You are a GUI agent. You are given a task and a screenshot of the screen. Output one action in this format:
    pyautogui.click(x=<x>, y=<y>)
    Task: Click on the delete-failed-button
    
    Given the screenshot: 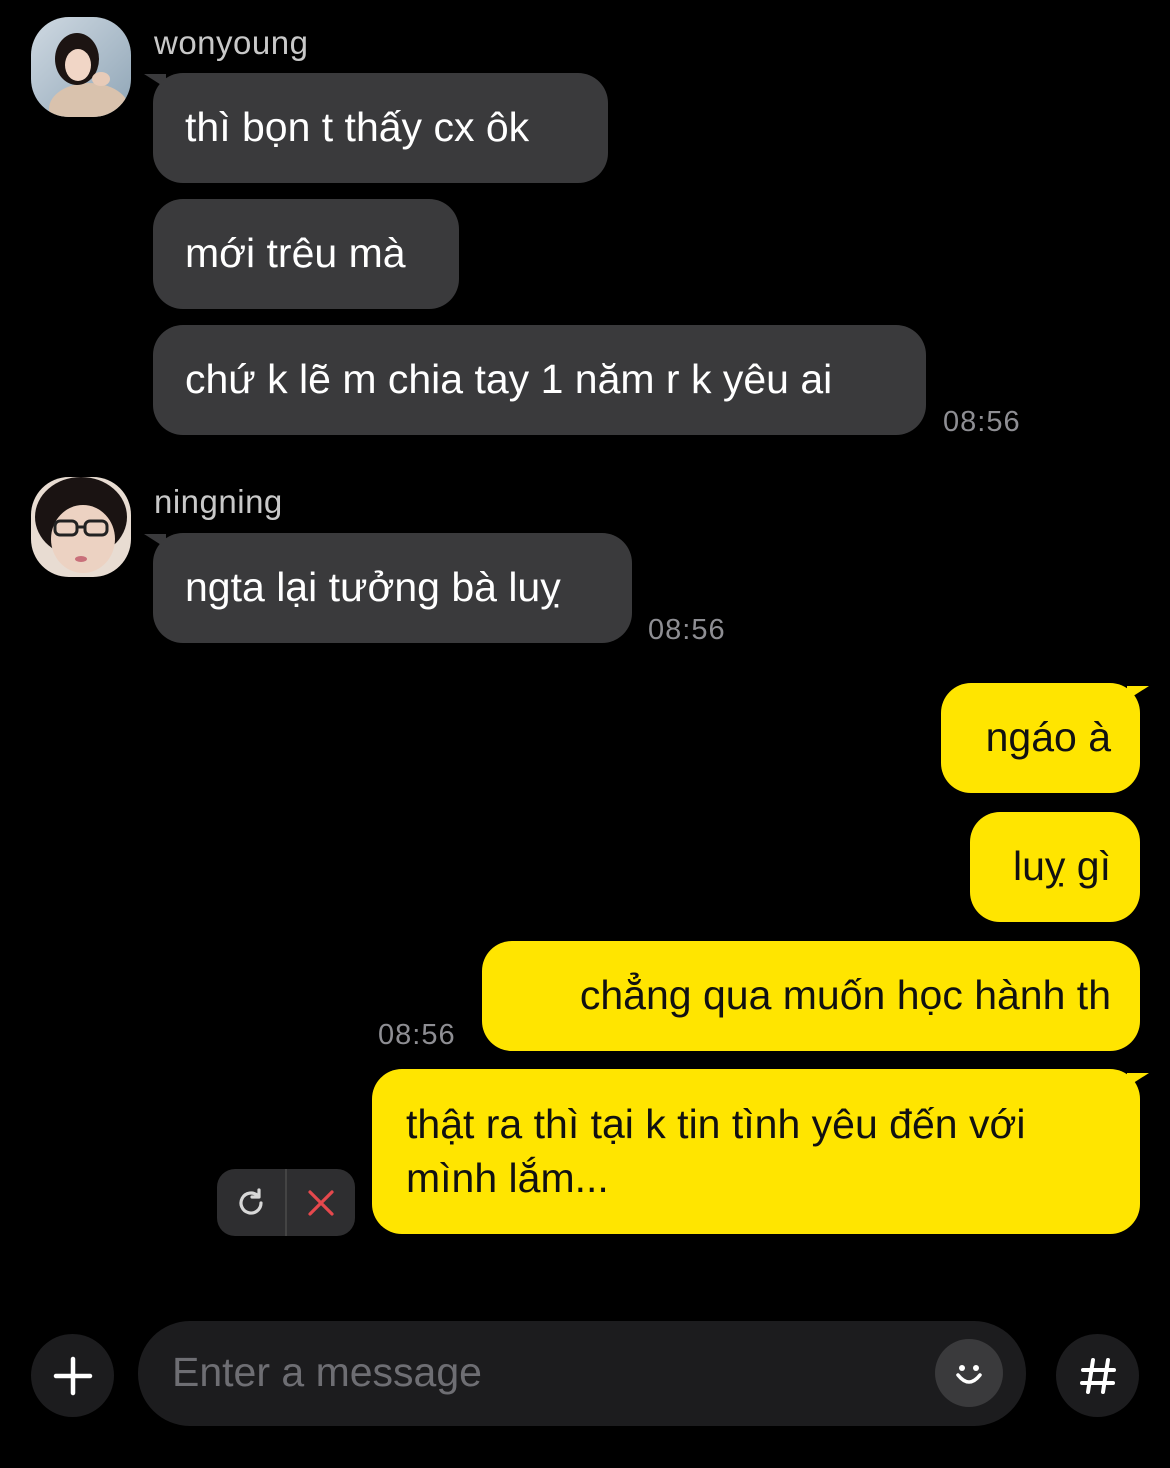 What is the action you would take?
    pyautogui.click(x=321, y=1202)
    